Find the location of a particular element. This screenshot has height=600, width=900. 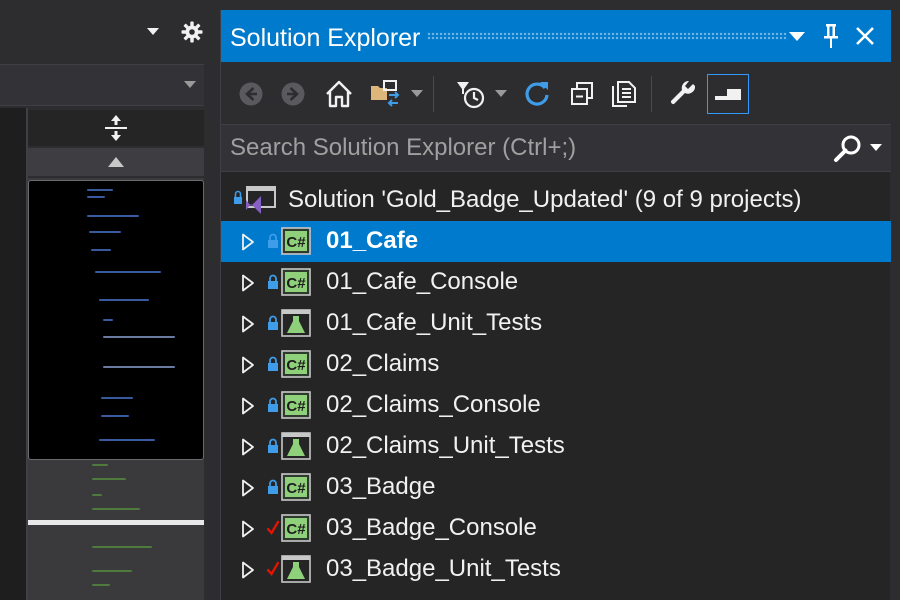

scroll-up-button is located at coordinates (116, 162).